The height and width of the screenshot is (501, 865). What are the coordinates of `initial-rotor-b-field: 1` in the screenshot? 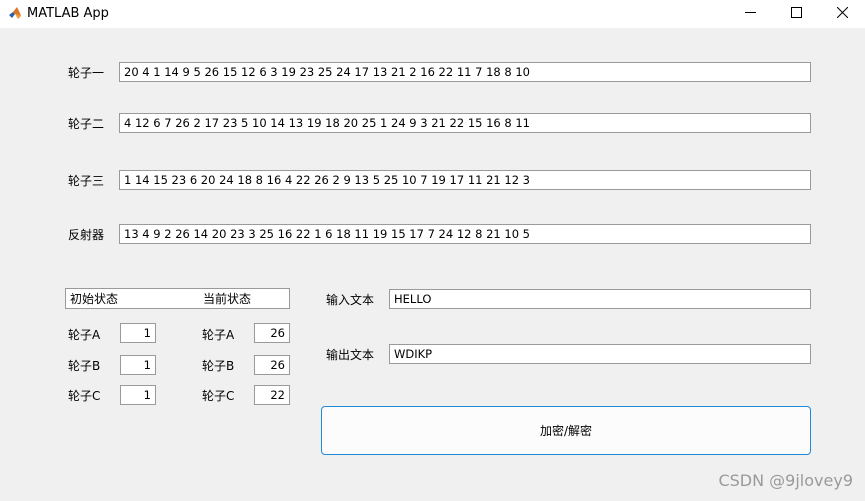 It's located at (138, 365).